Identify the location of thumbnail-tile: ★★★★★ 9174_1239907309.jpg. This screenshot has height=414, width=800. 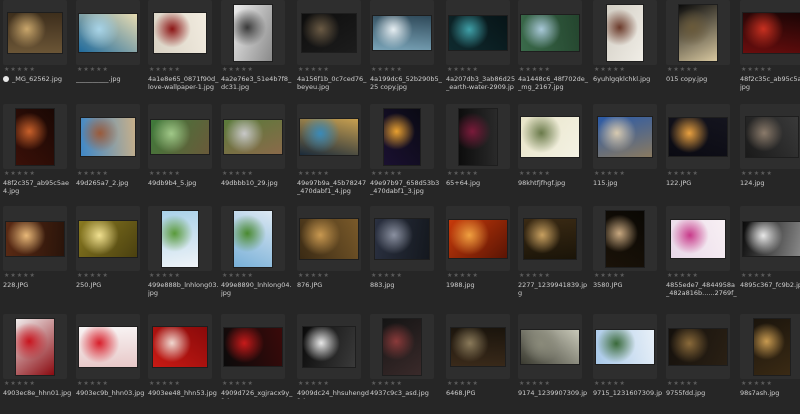
(553, 364).